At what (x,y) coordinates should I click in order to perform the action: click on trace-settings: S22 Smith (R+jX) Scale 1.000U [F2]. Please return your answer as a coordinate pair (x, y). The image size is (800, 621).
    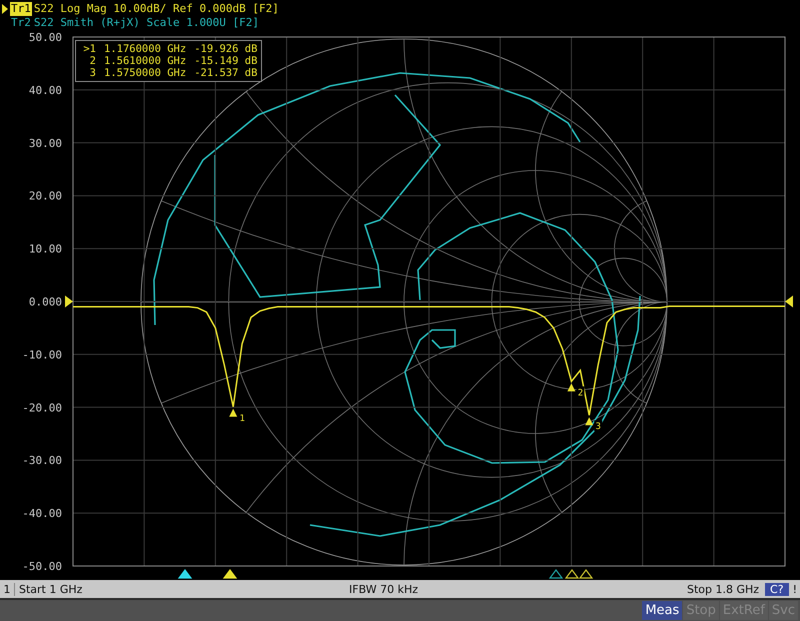
    Looking at the image, I should click on (147, 23).